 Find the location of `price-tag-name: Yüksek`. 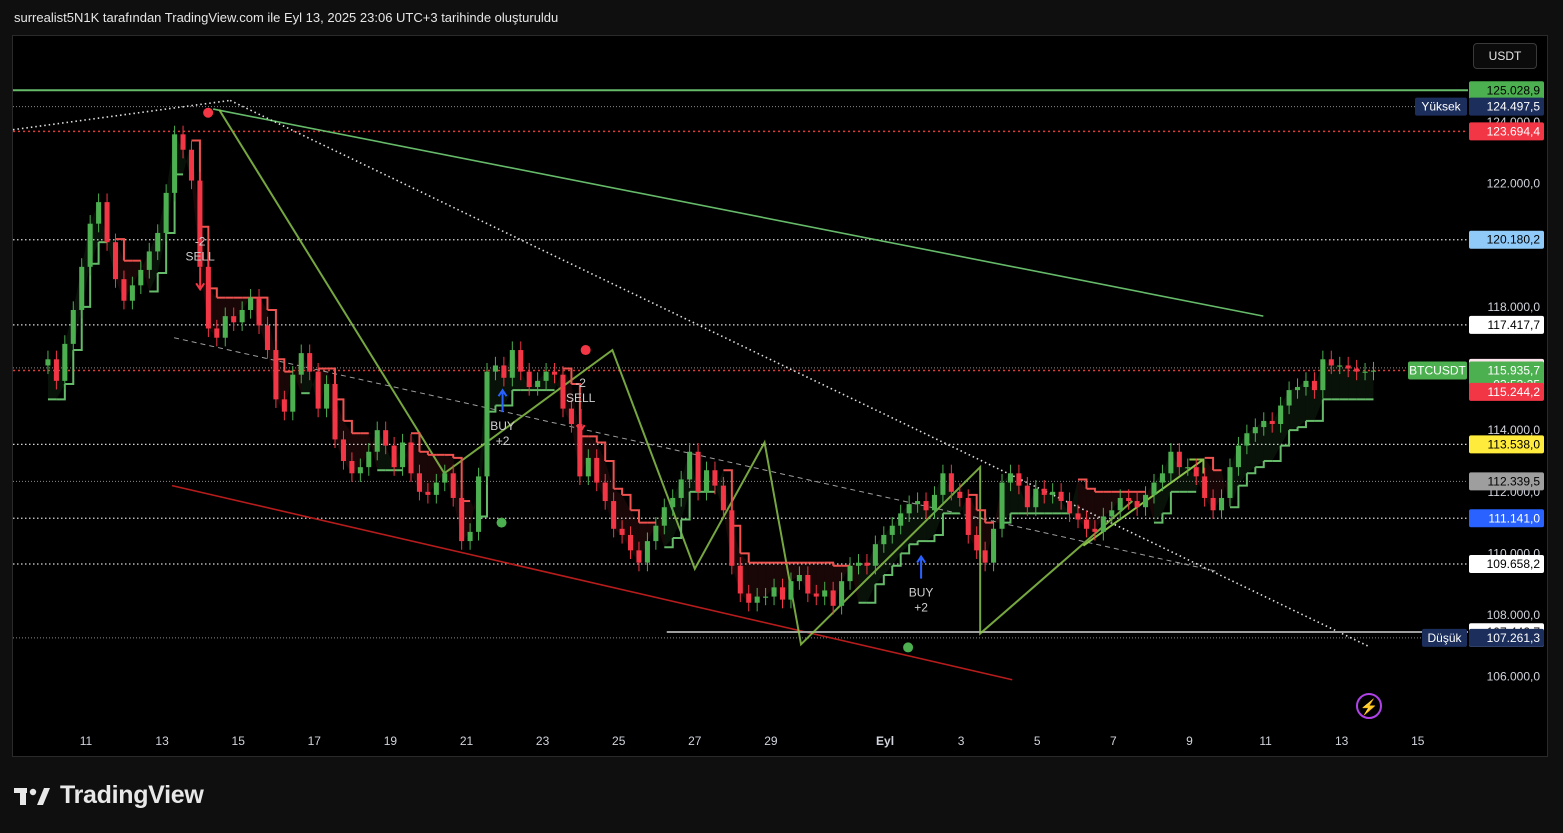

price-tag-name: Yüksek is located at coordinates (1441, 107).